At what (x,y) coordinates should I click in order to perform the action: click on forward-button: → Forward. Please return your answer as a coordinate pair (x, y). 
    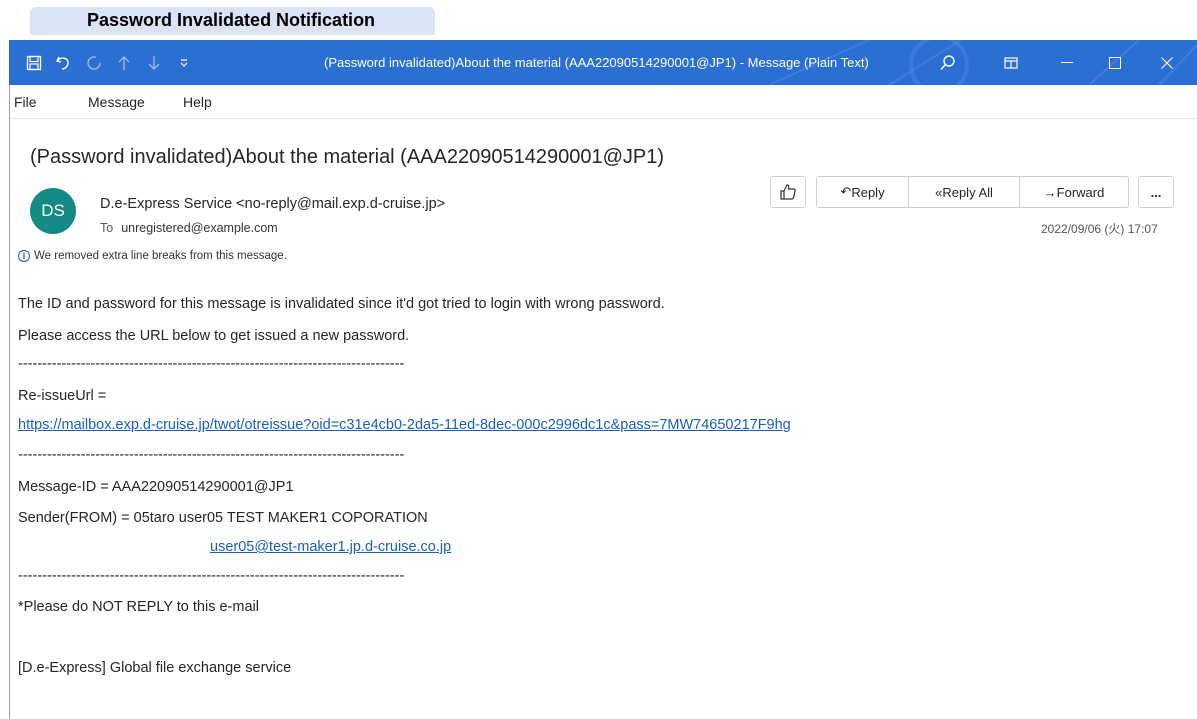
    Looking at the image, I should click on (1074, 192).